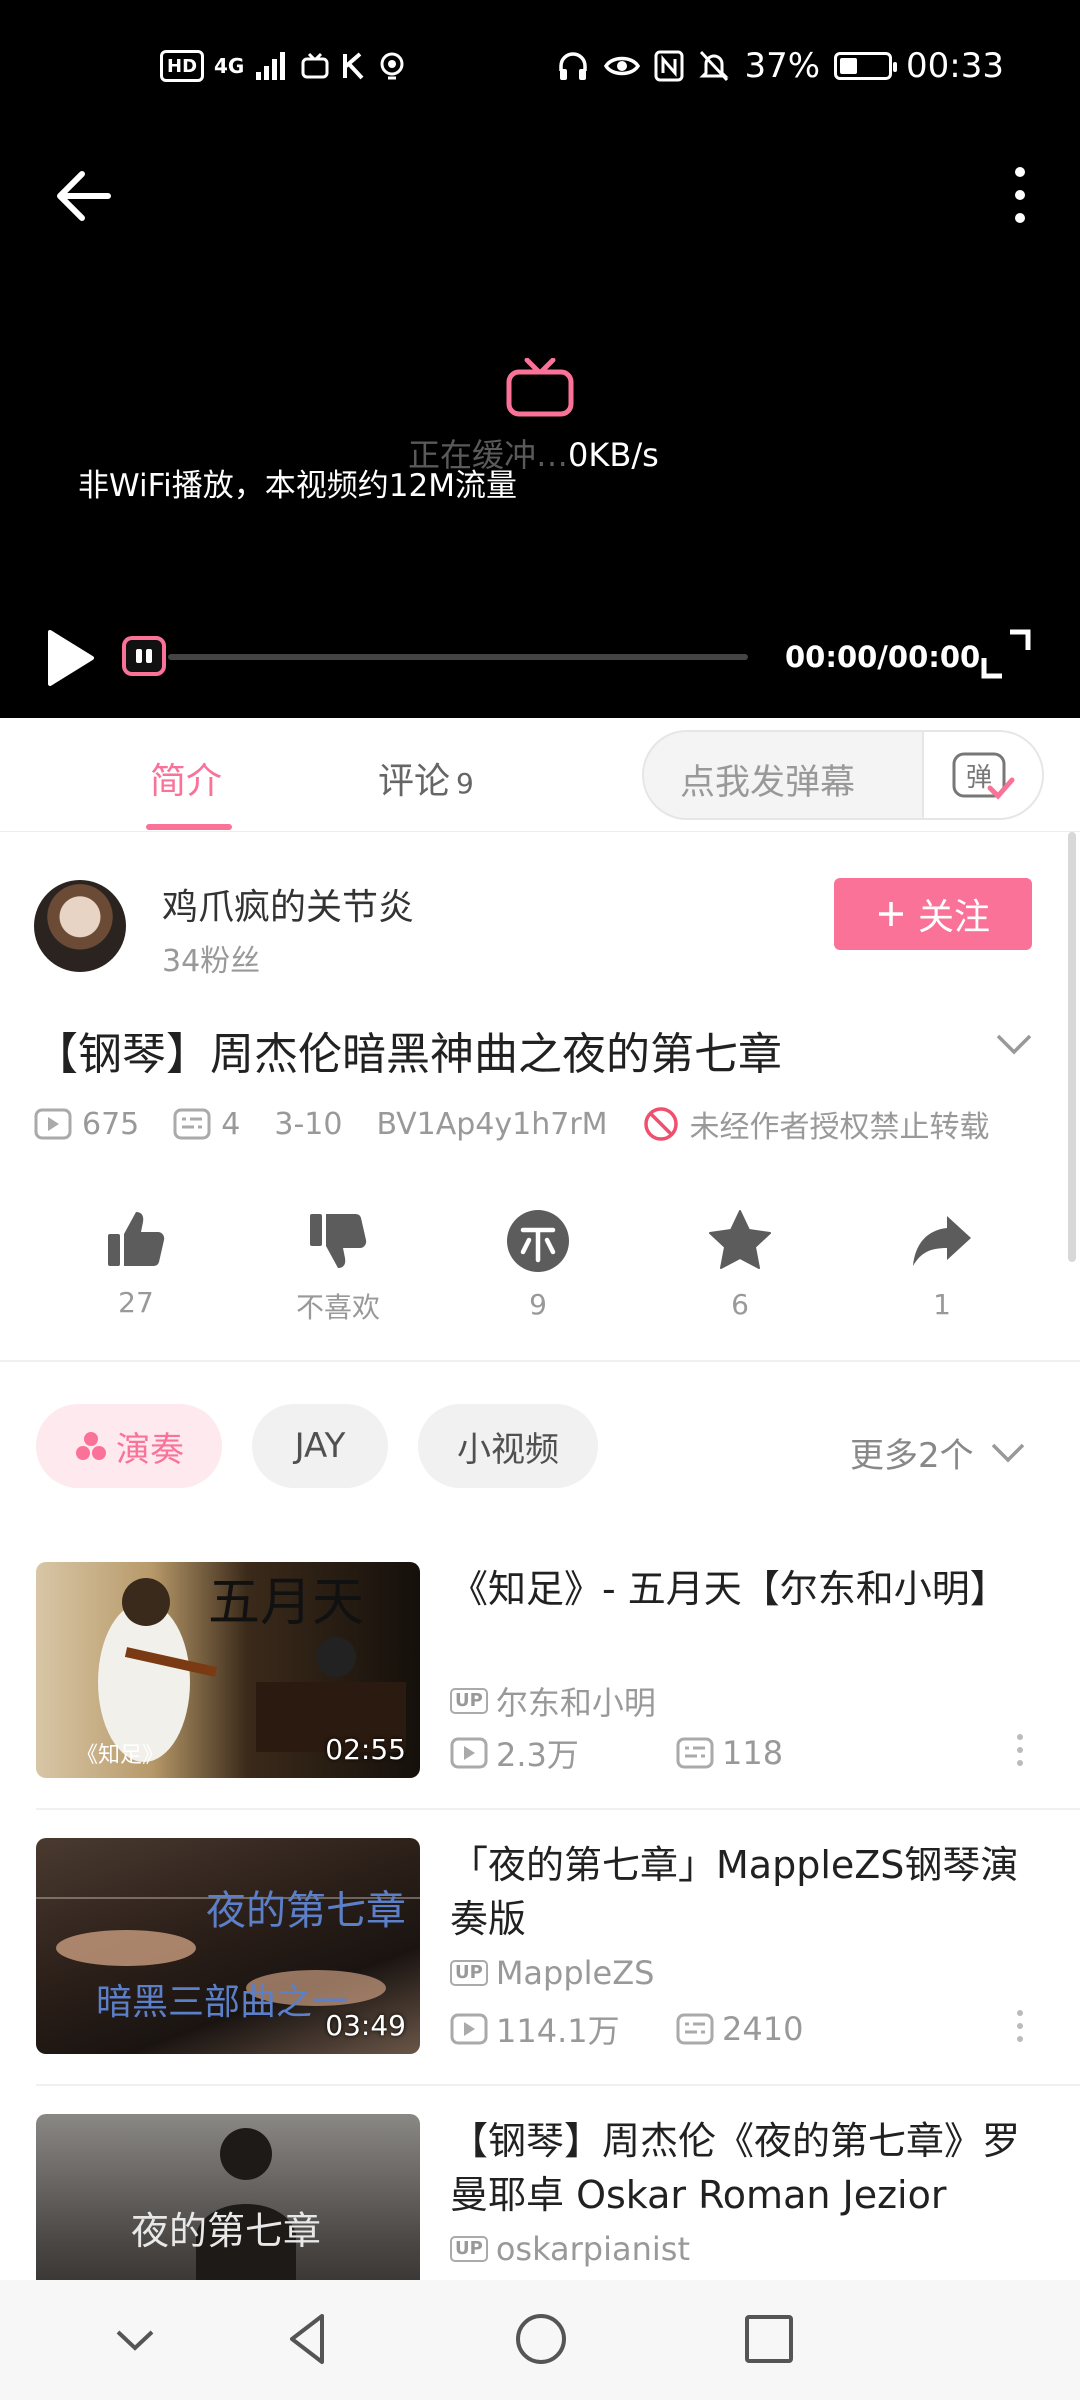  What do you see at coordinates (337, 1307) in the screenshot?
I see `dislike-label: 不喜欢` at bounding box center [337, 1307].